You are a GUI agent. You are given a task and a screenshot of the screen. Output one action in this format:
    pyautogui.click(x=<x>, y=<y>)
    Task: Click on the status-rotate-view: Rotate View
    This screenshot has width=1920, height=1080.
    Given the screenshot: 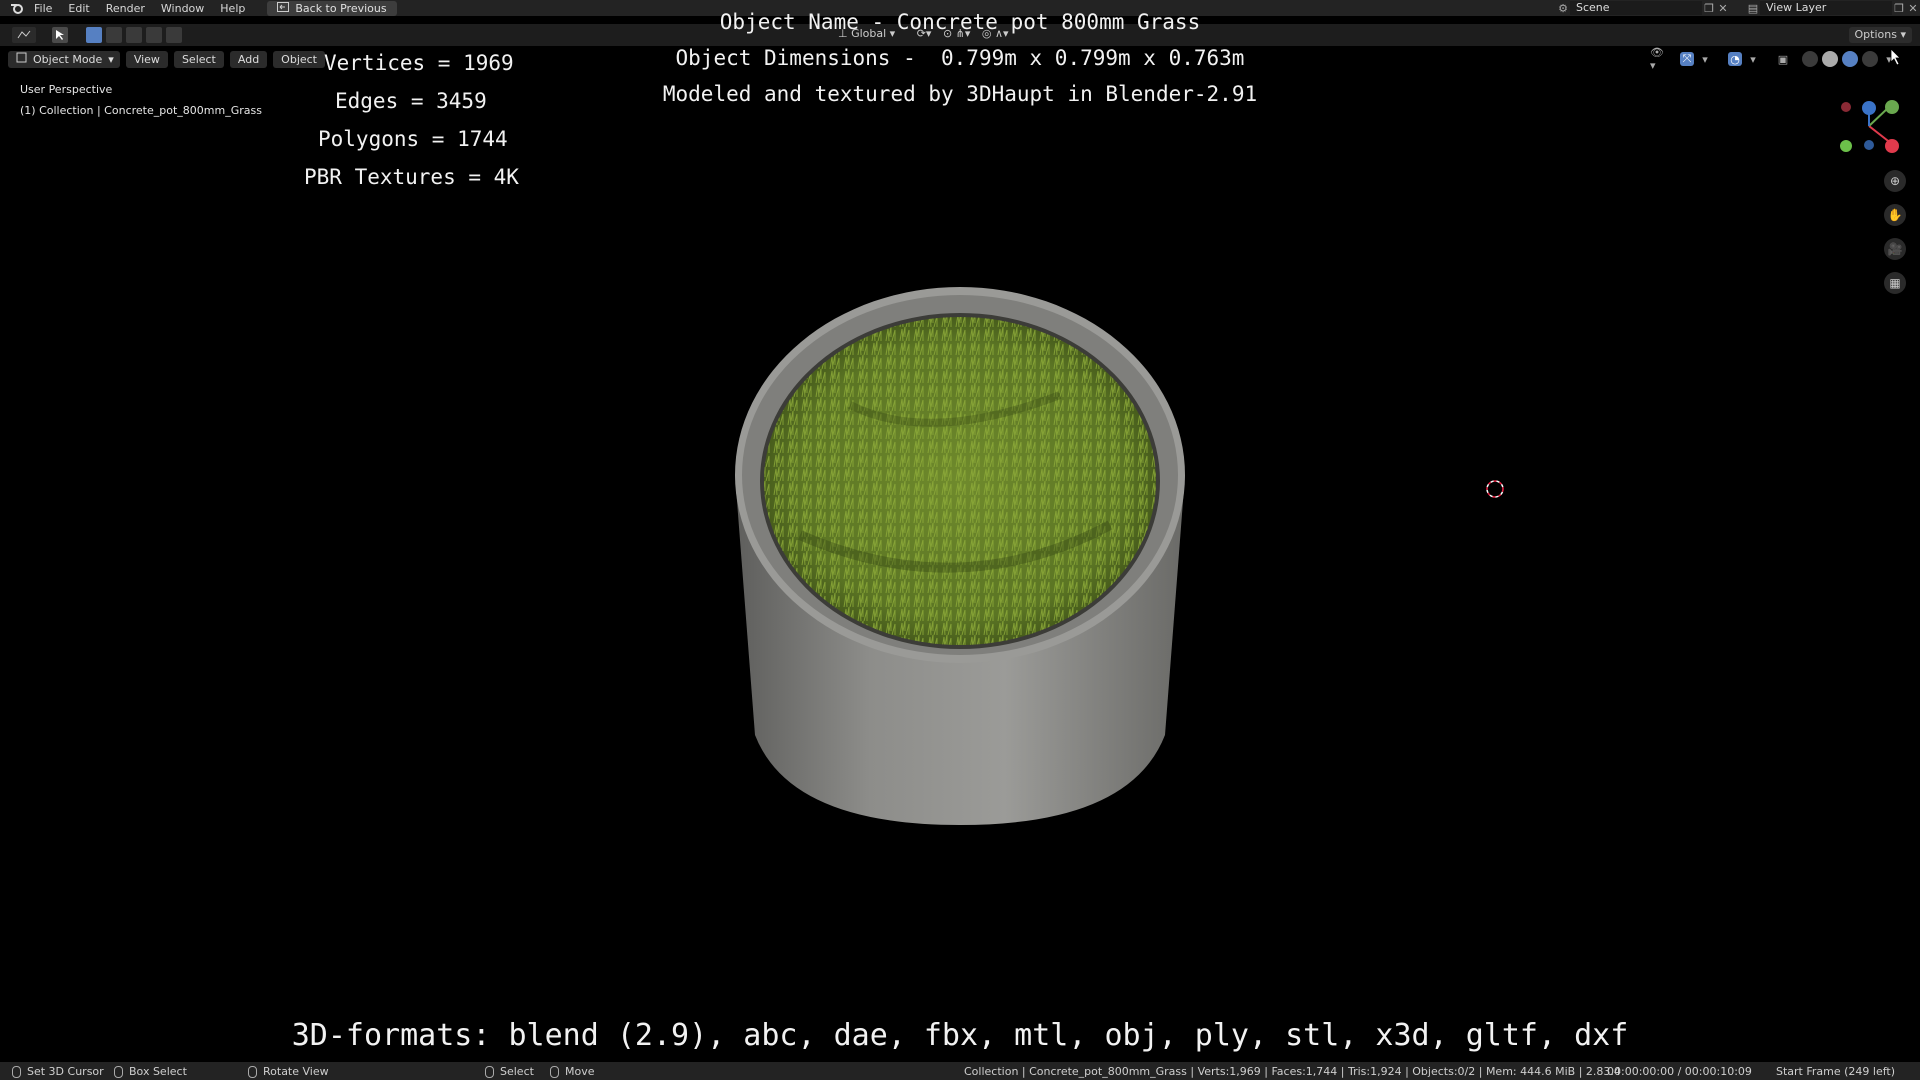 What is the action you would take?
    pyautogui.click(x=288, y=1071)
    